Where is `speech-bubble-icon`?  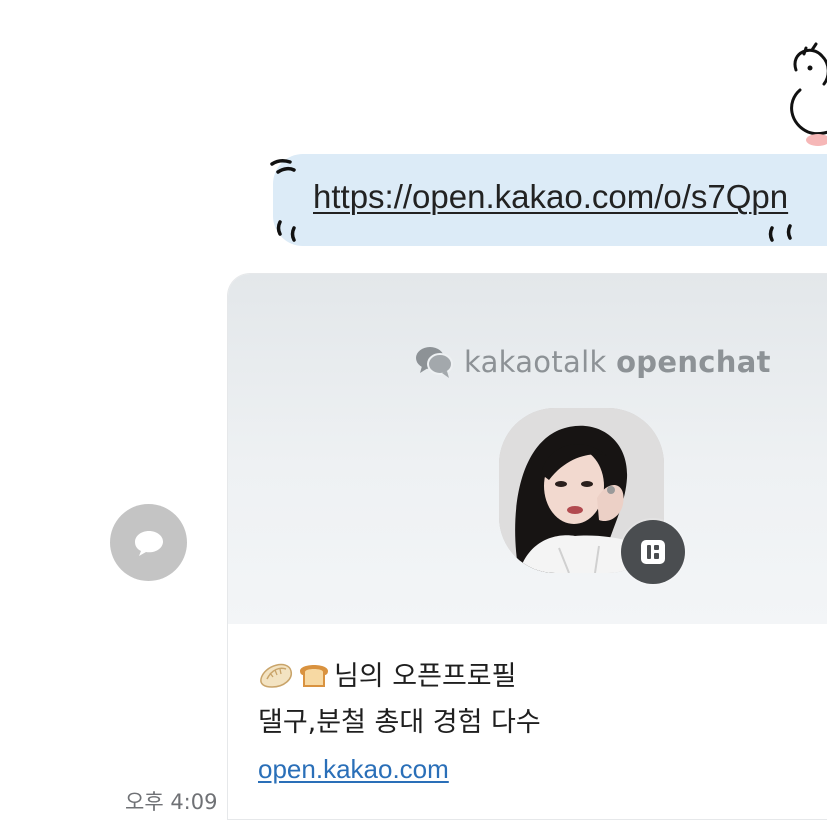 speech-bubble-icon is located at coordinates (148, 543).